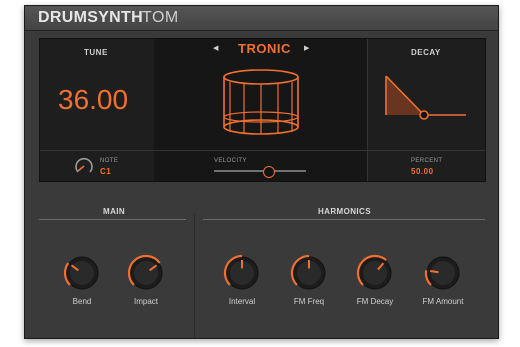 Image resolution: width=520 pixels, height=347 pixels. Describe the element at coordinates (105, 171) in the screenshot. I see `note-value: C1` at that location.